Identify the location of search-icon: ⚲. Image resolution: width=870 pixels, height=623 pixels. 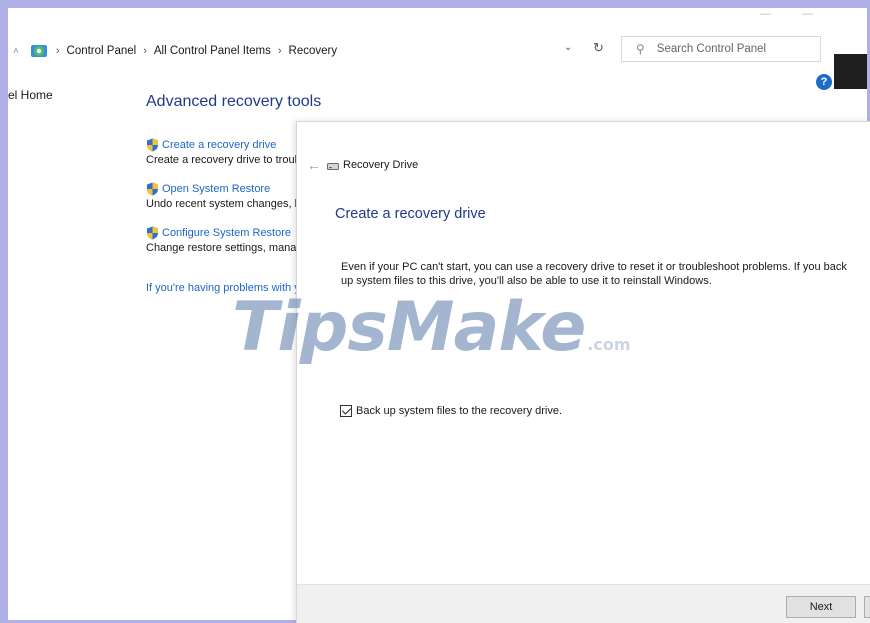
(640, 49).